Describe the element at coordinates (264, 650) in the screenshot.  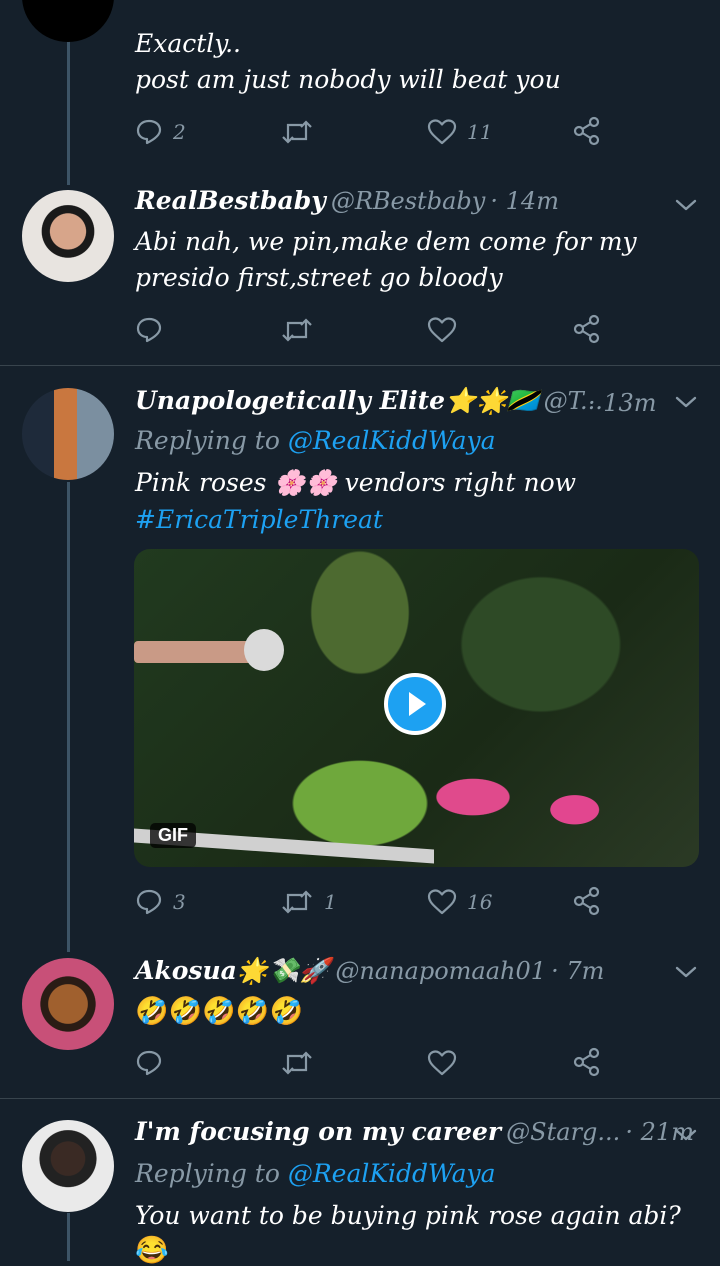
I see `watering-can-head` at that location.